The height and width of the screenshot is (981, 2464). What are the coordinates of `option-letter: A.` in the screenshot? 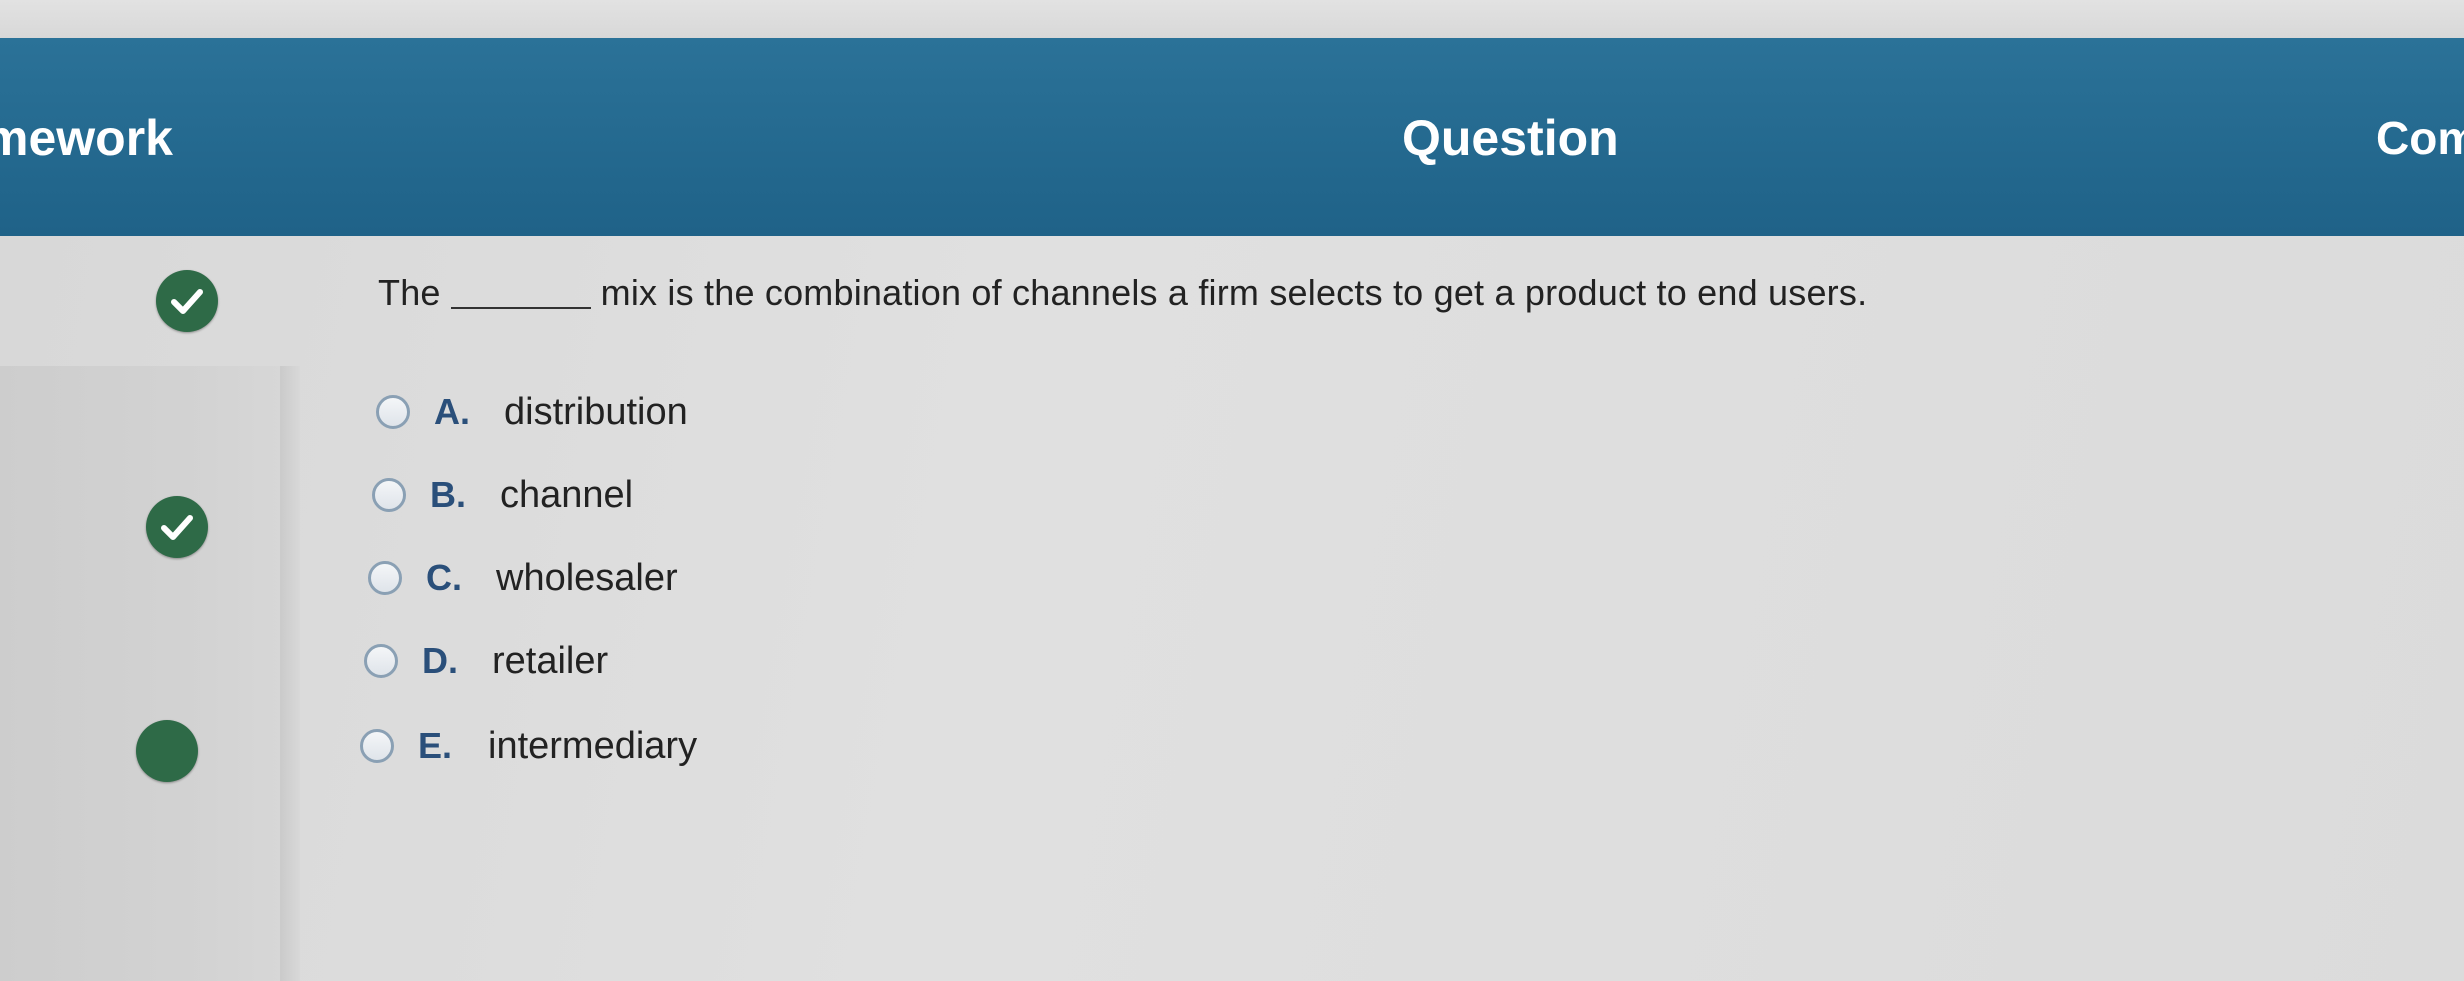 It's located at (452, 411).